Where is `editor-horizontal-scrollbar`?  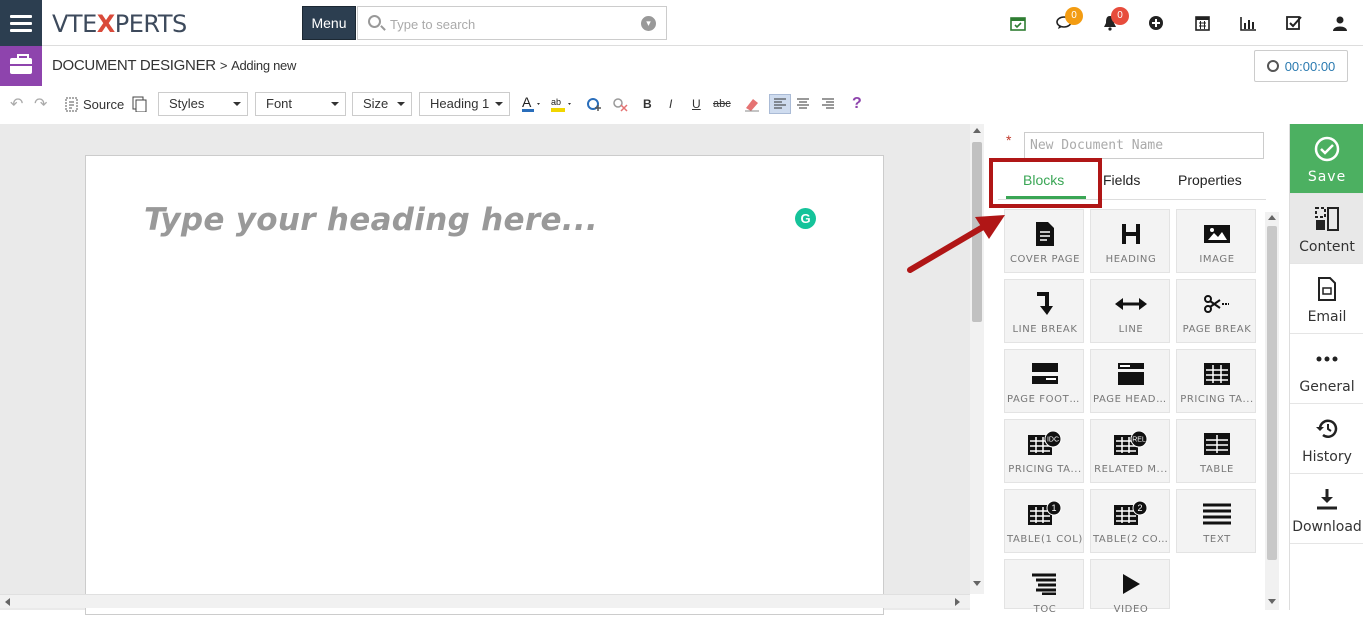
editor-horizontal-scrollbar is located at coordinates (485, 601).